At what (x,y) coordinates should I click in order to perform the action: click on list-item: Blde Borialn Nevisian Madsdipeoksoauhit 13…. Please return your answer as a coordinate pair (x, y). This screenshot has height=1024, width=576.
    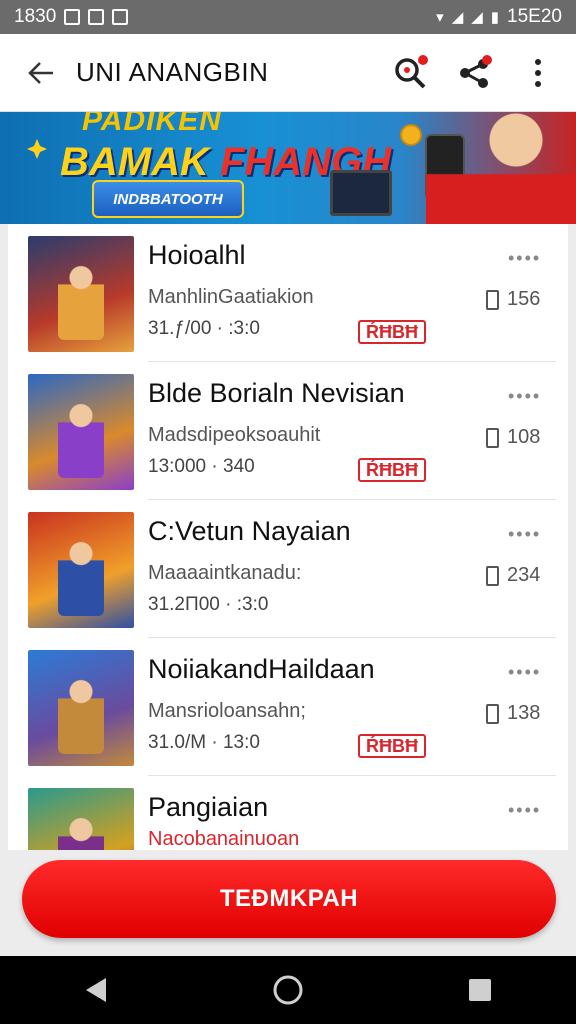
    Looking at the image, I should click on (288, 431).